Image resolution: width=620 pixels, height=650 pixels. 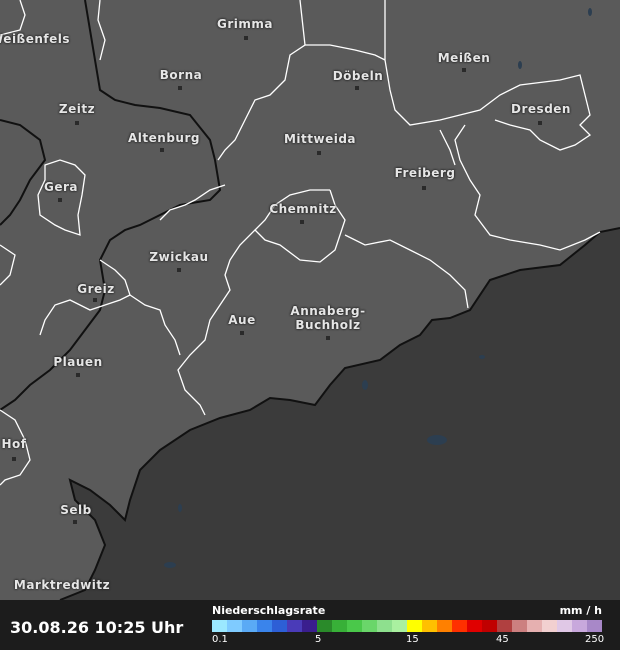 I want to click on city-label-marktredwitz: Marktredwitz, so click(x=62, y=585).